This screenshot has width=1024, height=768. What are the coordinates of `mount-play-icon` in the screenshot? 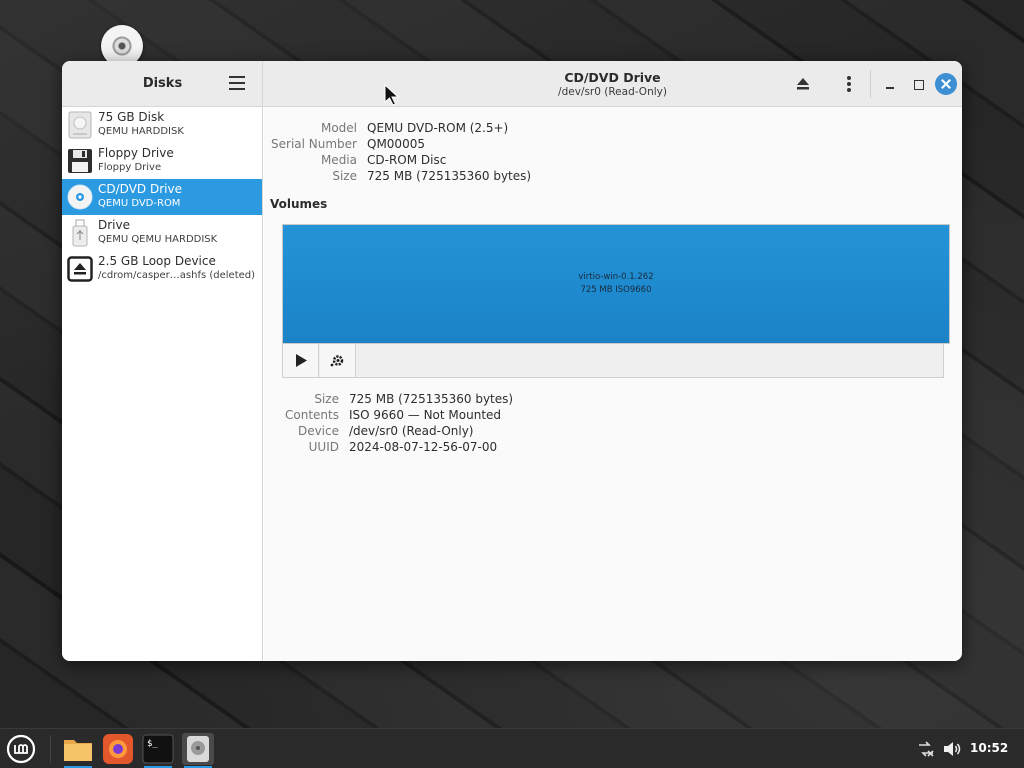 It's located at (301, 360).